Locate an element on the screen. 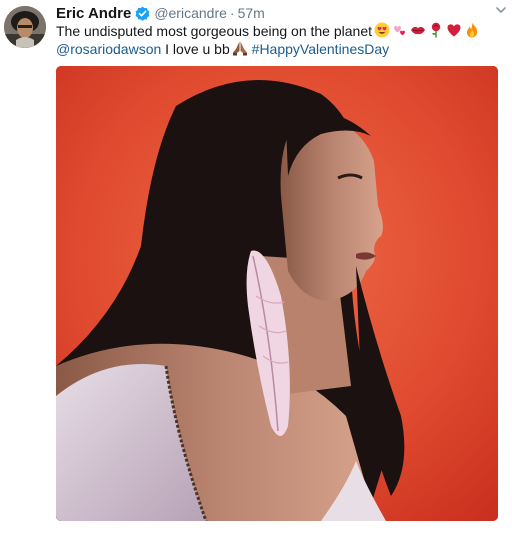  two-hearts-emoji-icon is located at coordinates (400, 30).